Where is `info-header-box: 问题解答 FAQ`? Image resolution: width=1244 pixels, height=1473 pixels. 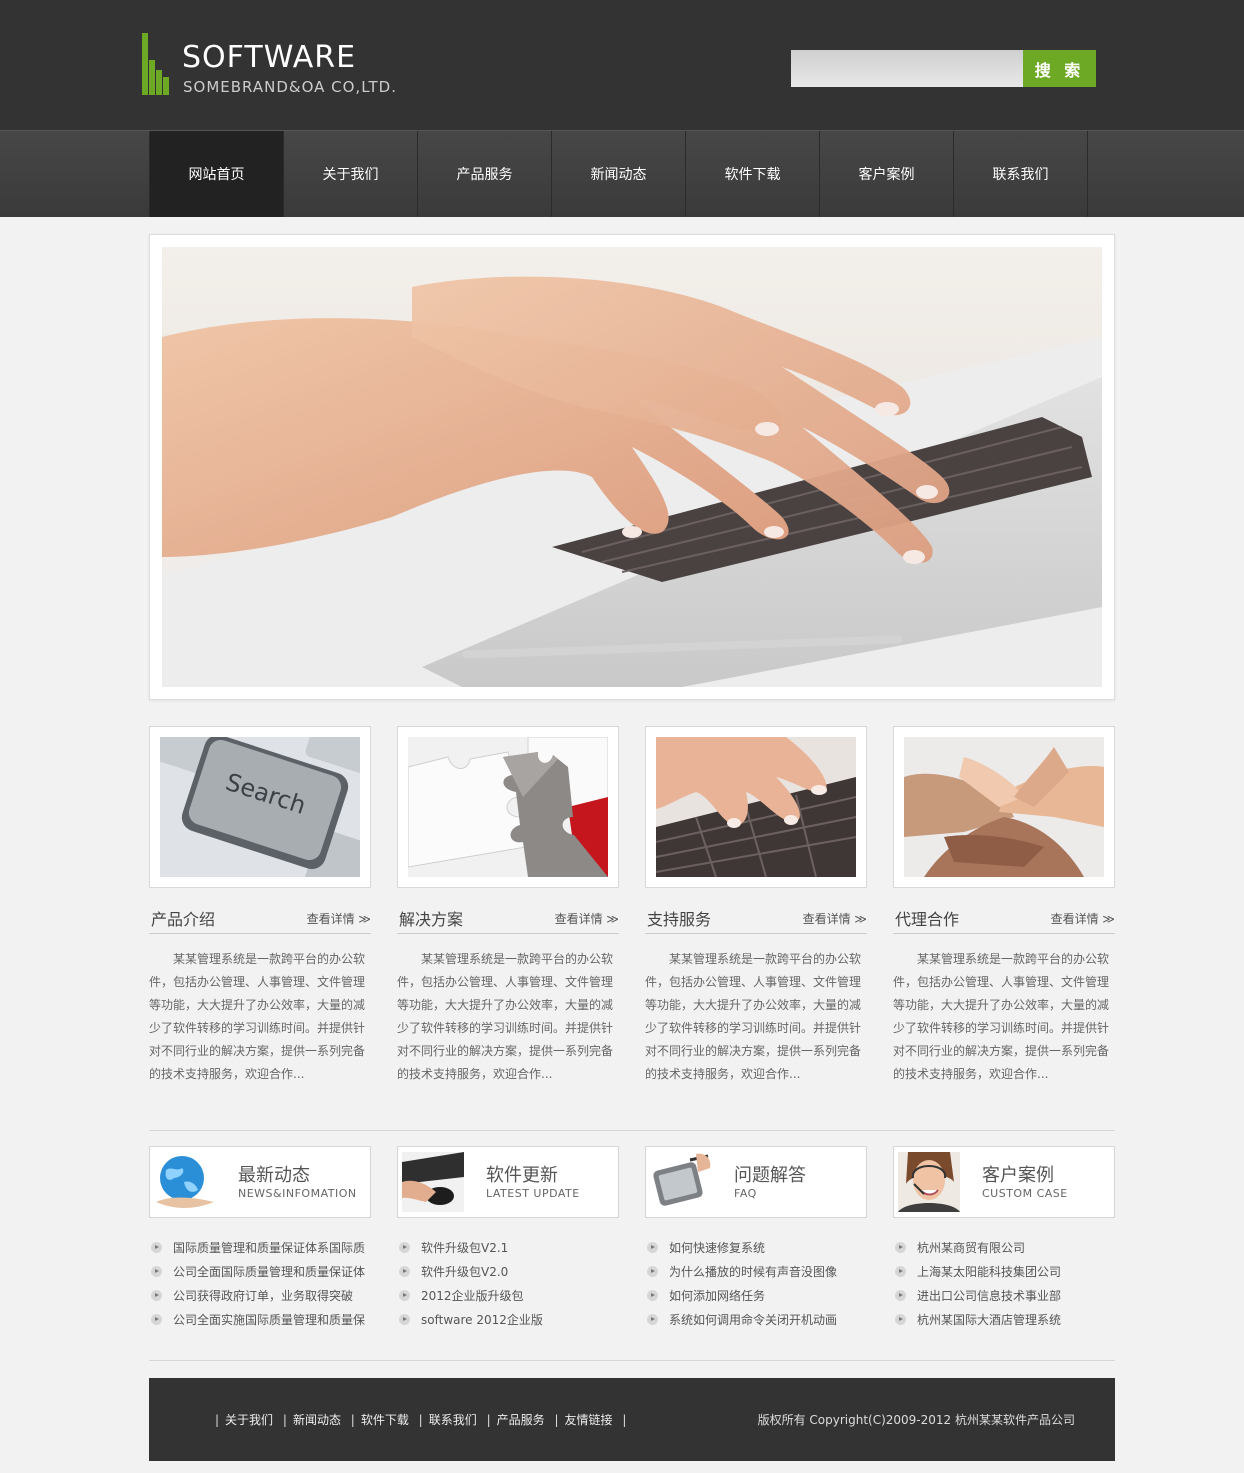
info-header-box: 问题解答 FAQ is located at coordinates (756, 1182).